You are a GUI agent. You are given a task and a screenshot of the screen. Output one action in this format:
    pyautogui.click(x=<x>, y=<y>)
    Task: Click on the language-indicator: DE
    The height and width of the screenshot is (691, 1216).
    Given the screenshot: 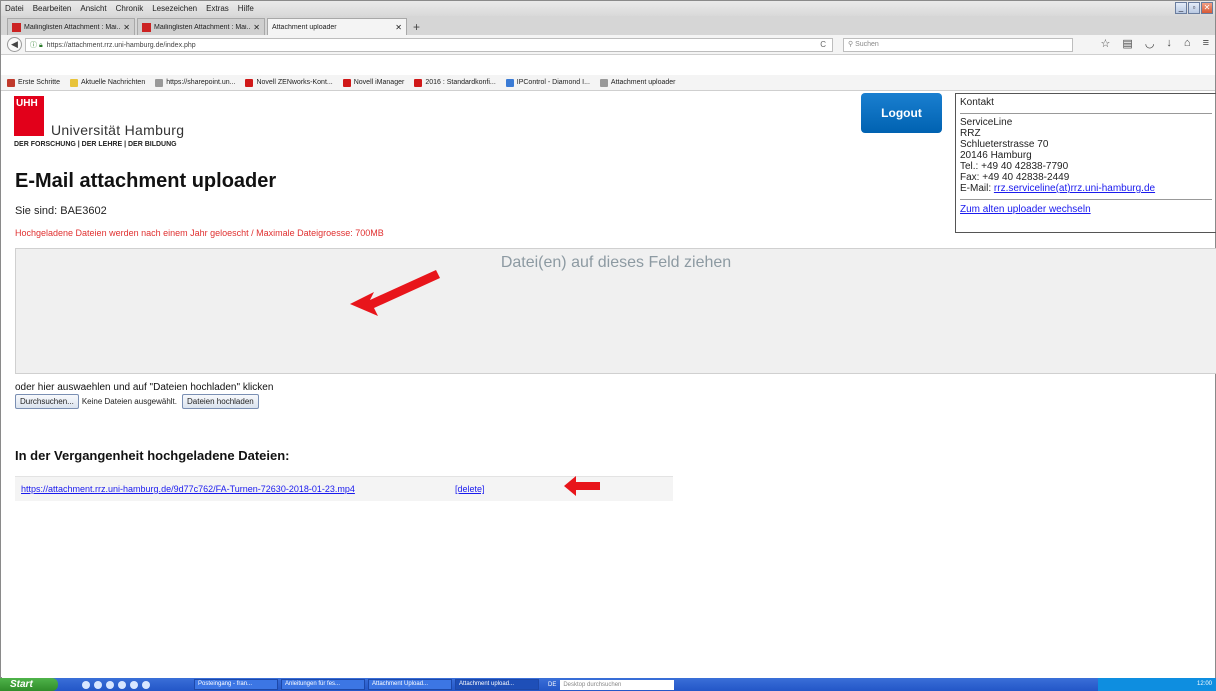 What is the action you would take?
    pyautogui.click(x=552, y=685)
    